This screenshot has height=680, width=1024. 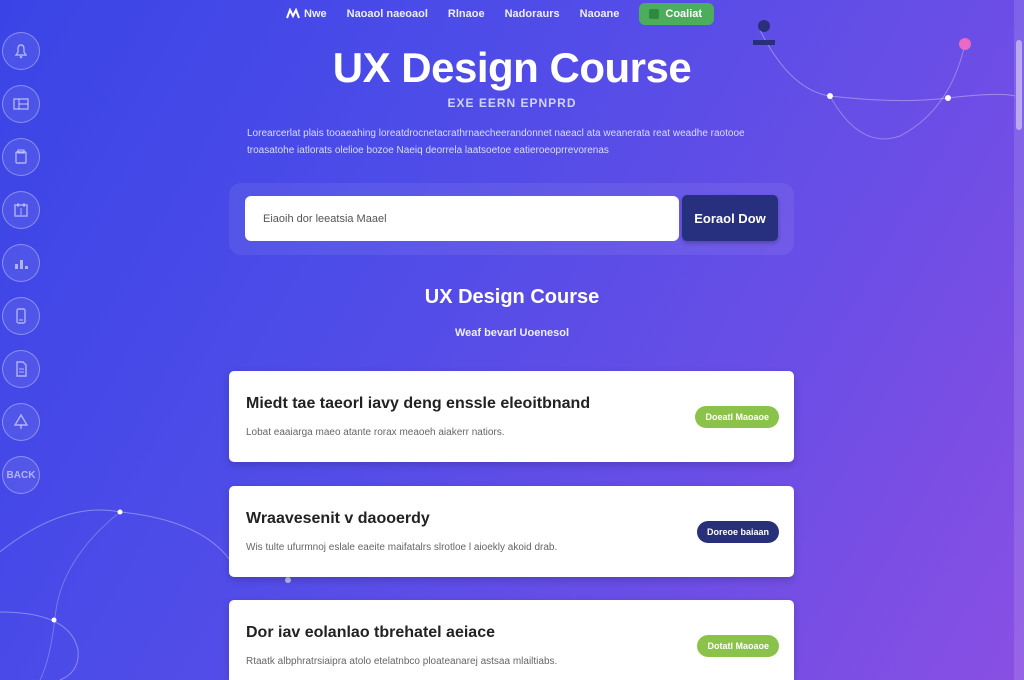 I want to click on card-title: Wraavesenit v daooerdy, so click(x=338, y=518).